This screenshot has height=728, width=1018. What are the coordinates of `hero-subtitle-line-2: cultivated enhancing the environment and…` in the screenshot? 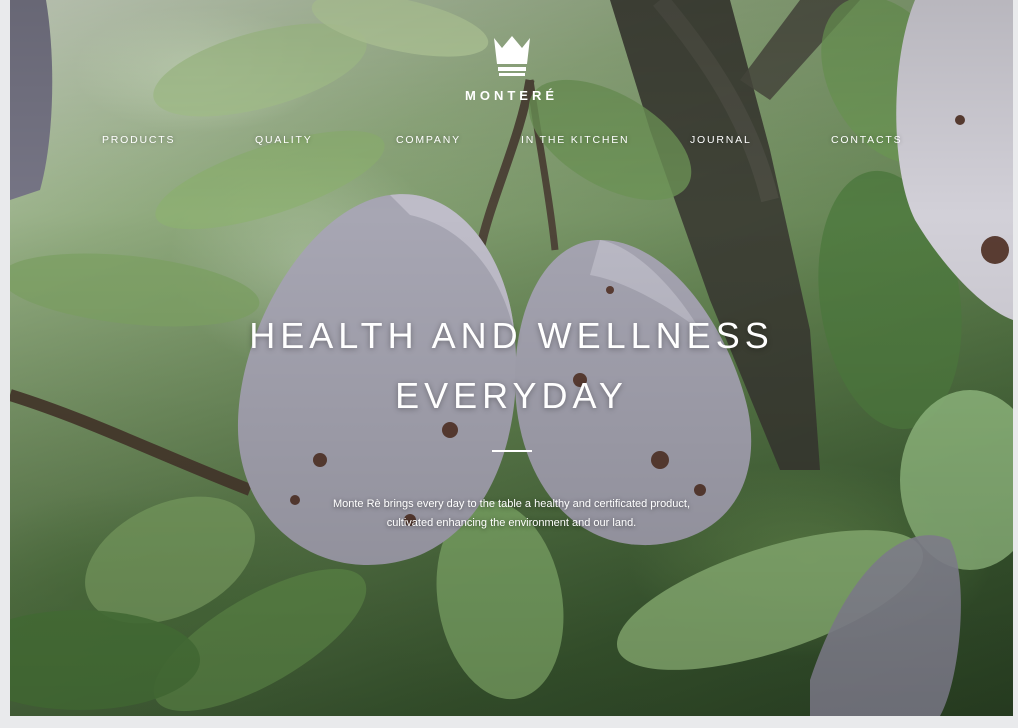 It's located at (511, 523).